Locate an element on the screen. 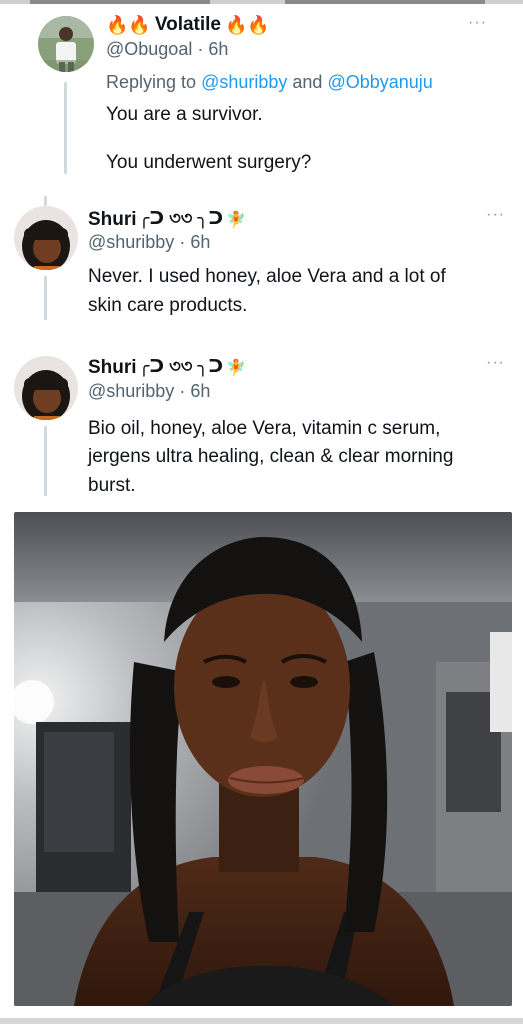  tweet-text-line: burst. is located at coordinates (112, 485).